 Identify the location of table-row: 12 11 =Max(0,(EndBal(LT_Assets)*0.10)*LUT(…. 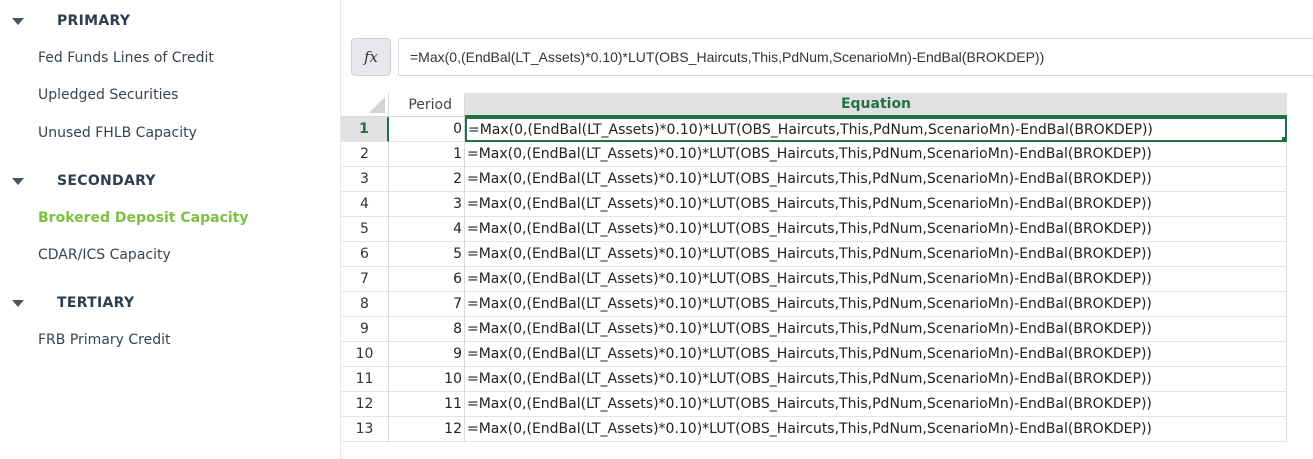
(814, 404).